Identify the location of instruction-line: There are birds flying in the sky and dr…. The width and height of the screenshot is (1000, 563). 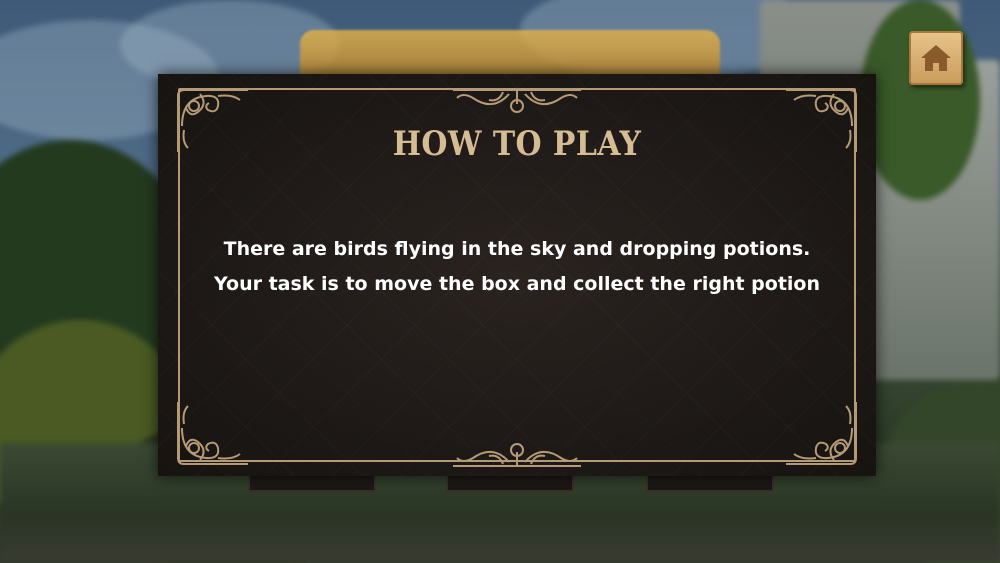
(517, 249).